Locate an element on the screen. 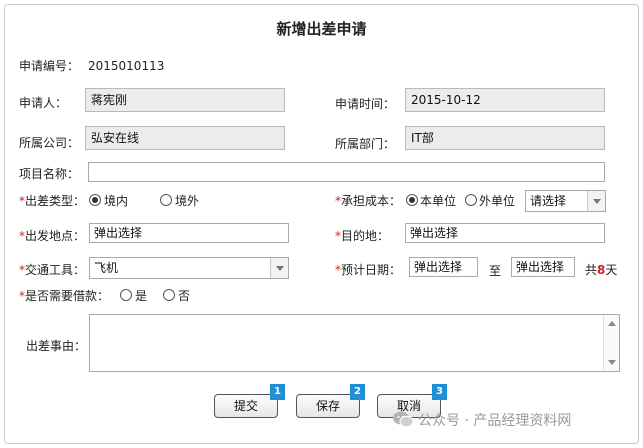  applicant-field: 蒋宪刚 is located at coordinates (185, 100).